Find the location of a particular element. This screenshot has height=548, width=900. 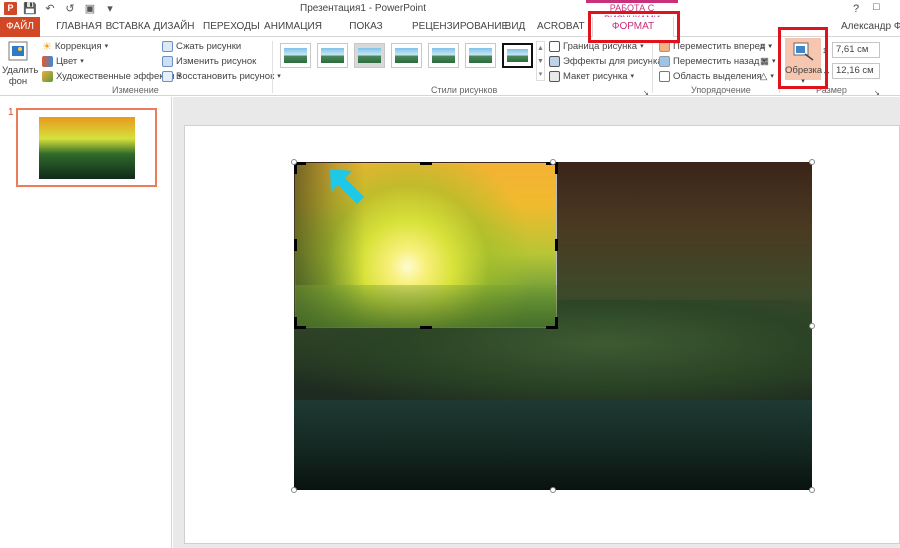

crop-handle-top is located at coordinates (426, 163).